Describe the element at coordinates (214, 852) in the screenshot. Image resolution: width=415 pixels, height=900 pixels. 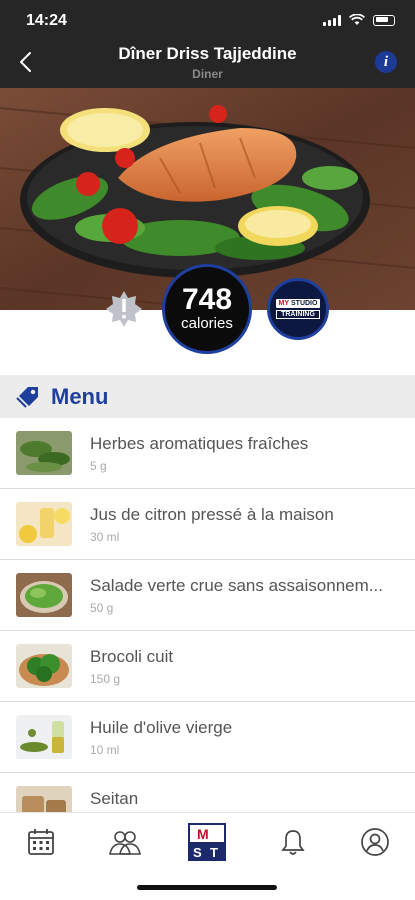
I see `svg-text: T` at that location.